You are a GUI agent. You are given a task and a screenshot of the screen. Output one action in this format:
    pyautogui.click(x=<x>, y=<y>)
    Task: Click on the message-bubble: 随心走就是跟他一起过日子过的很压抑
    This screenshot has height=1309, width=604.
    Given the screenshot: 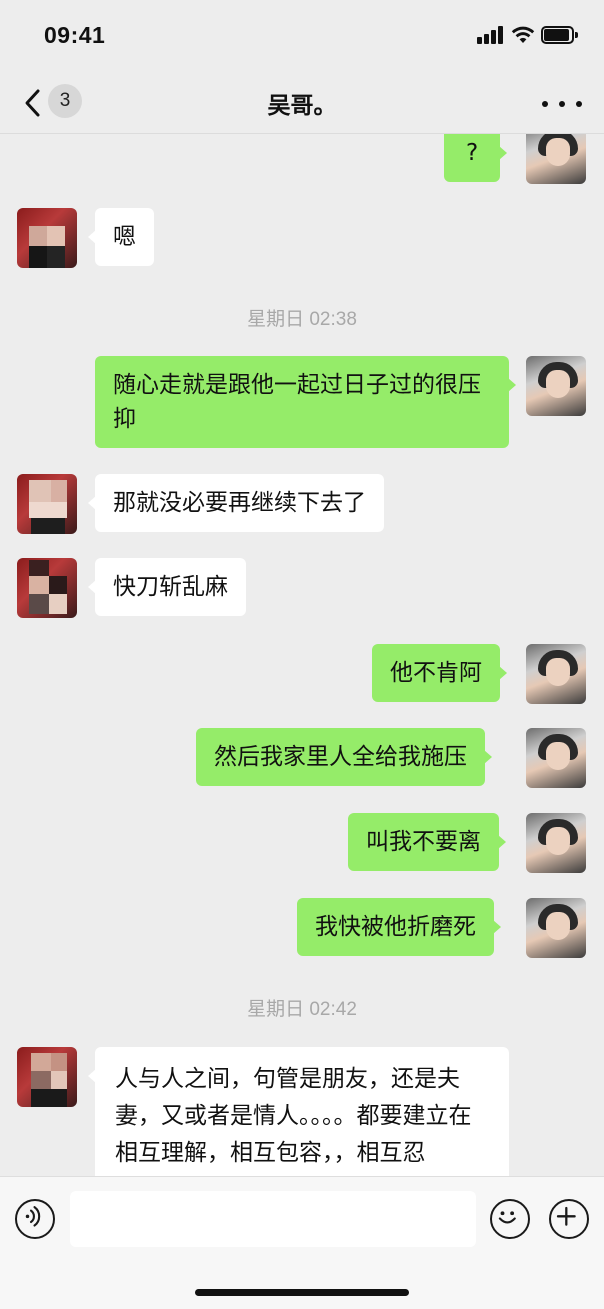 What is the action you would take?
    pyautogui.click(x=305, y=402)
    